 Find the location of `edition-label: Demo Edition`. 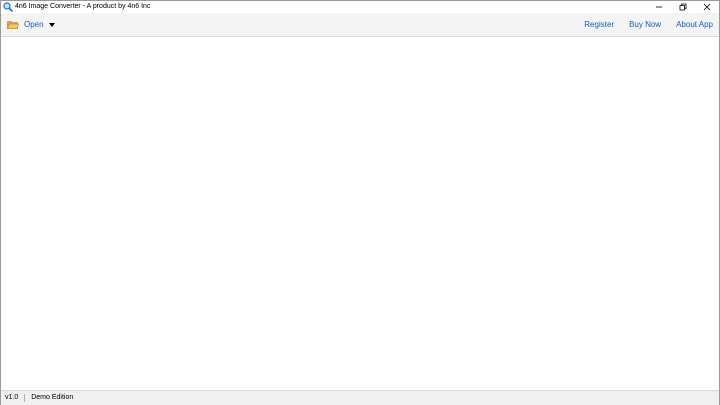

edition-label: Demo Edition is located at coordinates (52, 397).